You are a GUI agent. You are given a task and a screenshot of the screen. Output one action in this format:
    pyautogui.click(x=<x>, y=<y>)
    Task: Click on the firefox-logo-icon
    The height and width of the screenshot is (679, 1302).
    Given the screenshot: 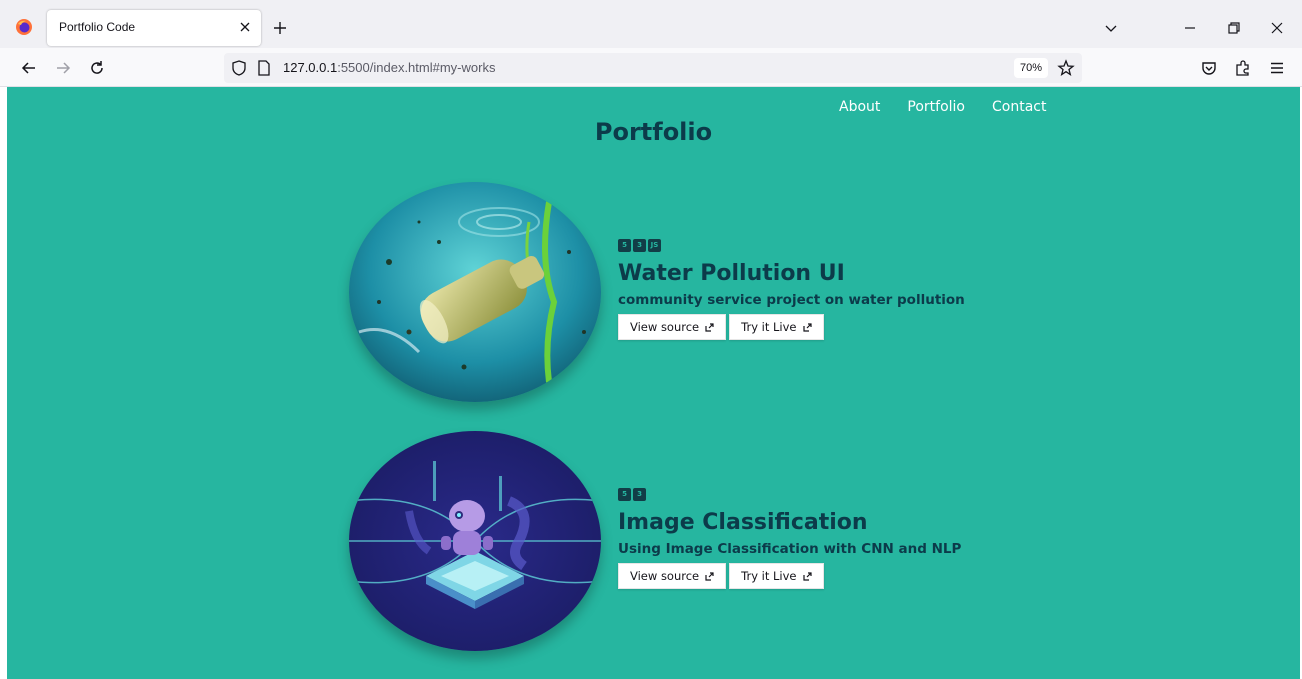 What is the action you would take?
    pyautogui.click(x=24, y=27)
    